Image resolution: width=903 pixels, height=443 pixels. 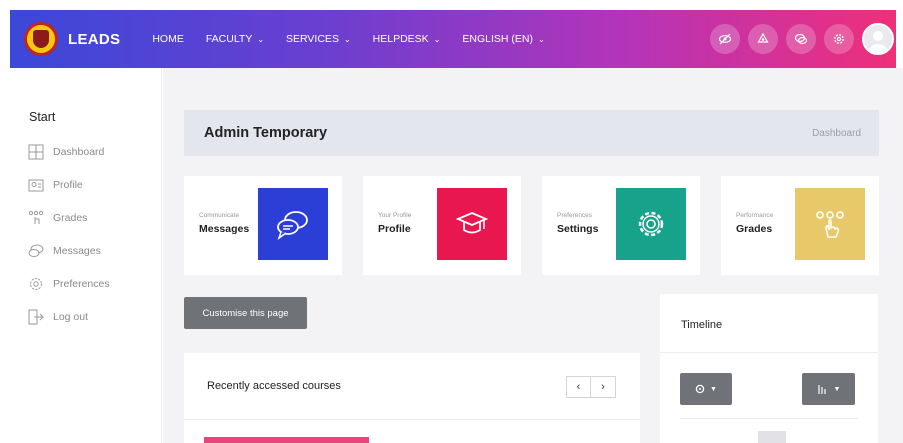 I want to click on card-caption: Performance, so click(x=755, y=215).